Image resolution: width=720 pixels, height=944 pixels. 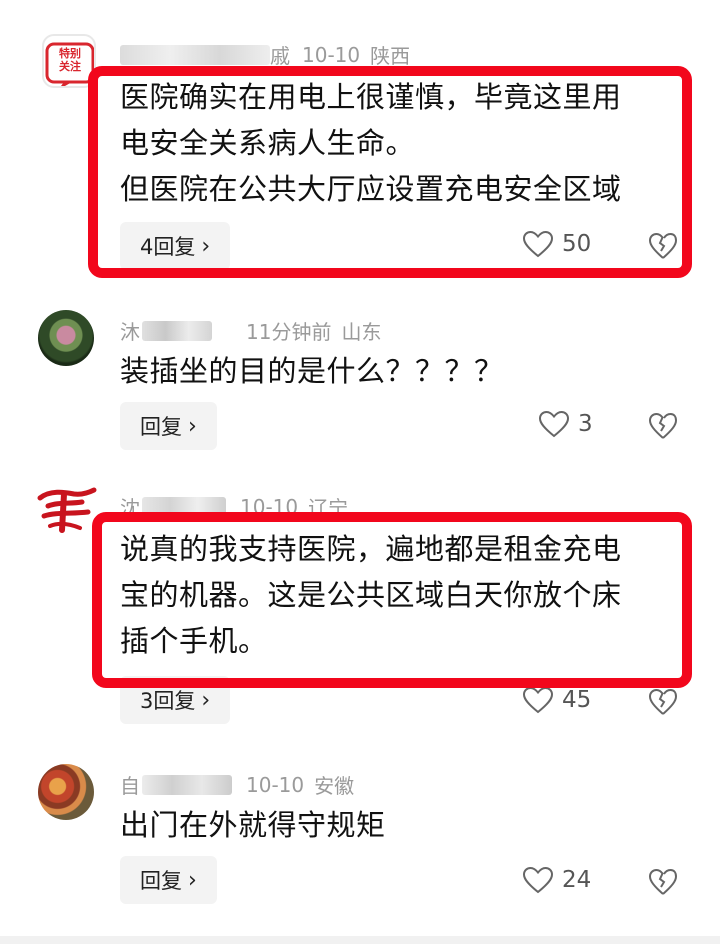 I want to click on like-count: 45, so click(x=577, y=700).